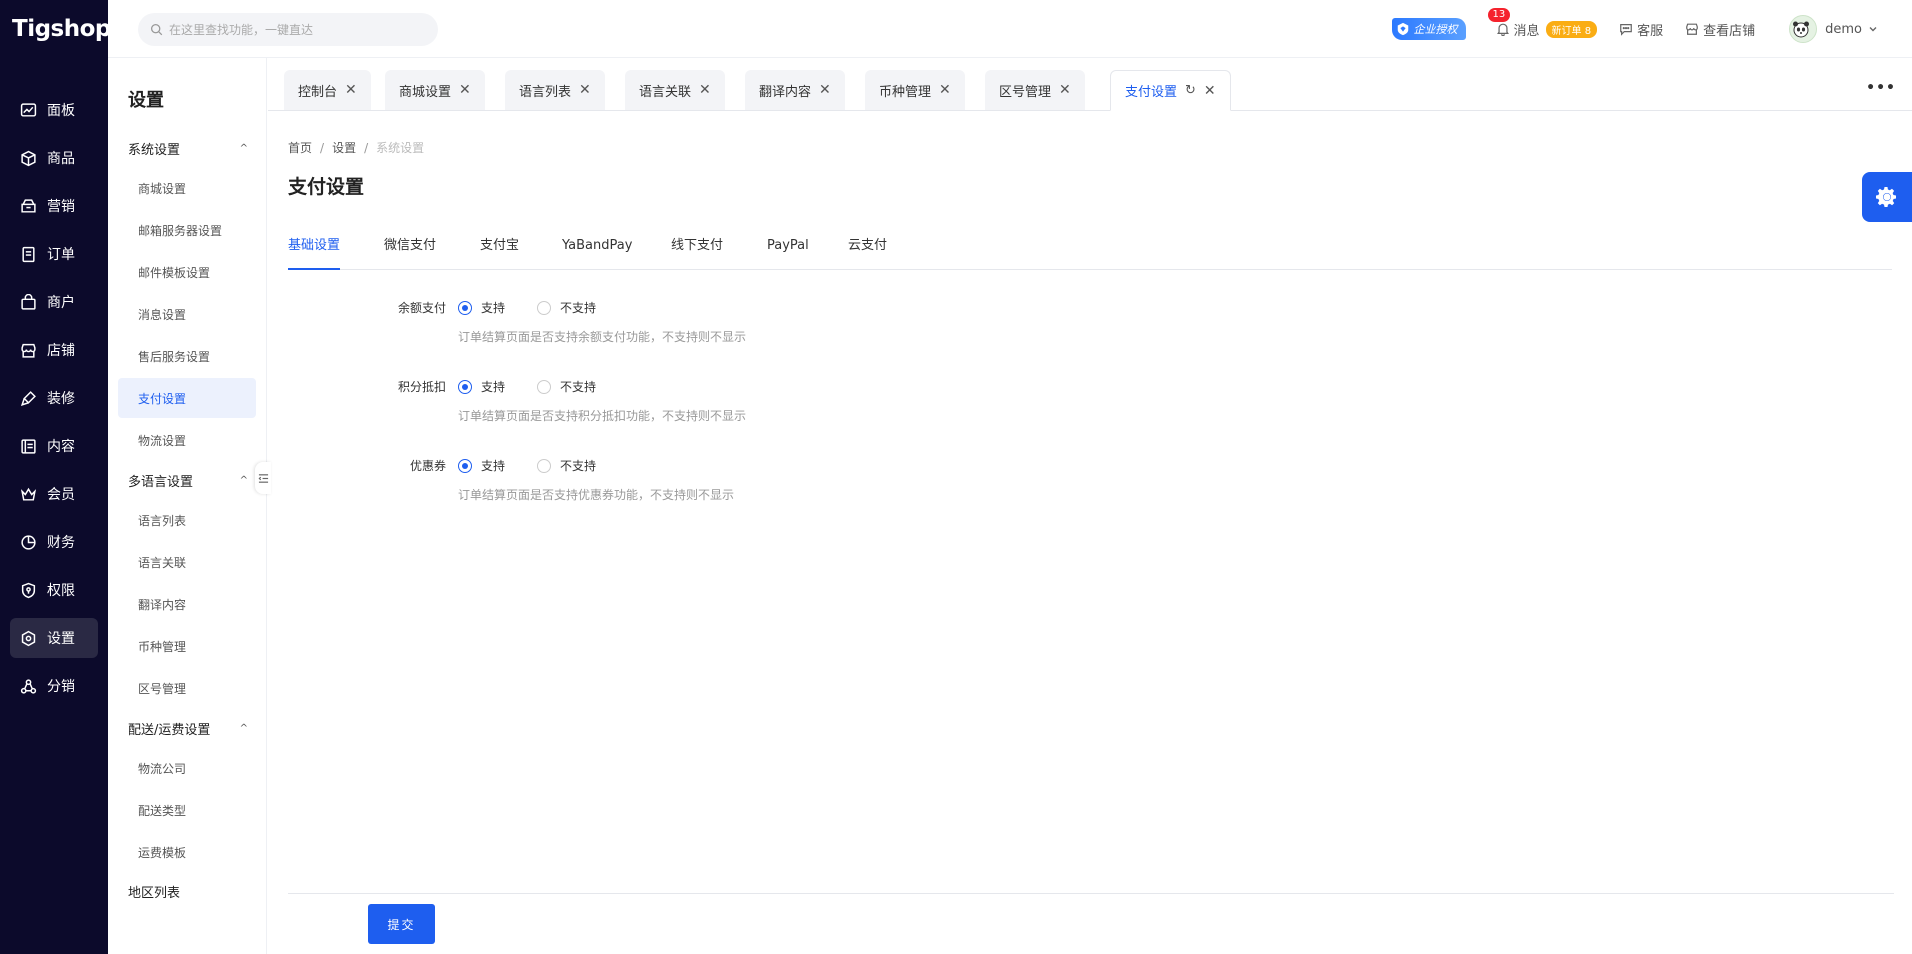  Describe the element at coordinates (1428, 29) in the screenshot. I see `enterprise-badge: 企业授权` at that location.